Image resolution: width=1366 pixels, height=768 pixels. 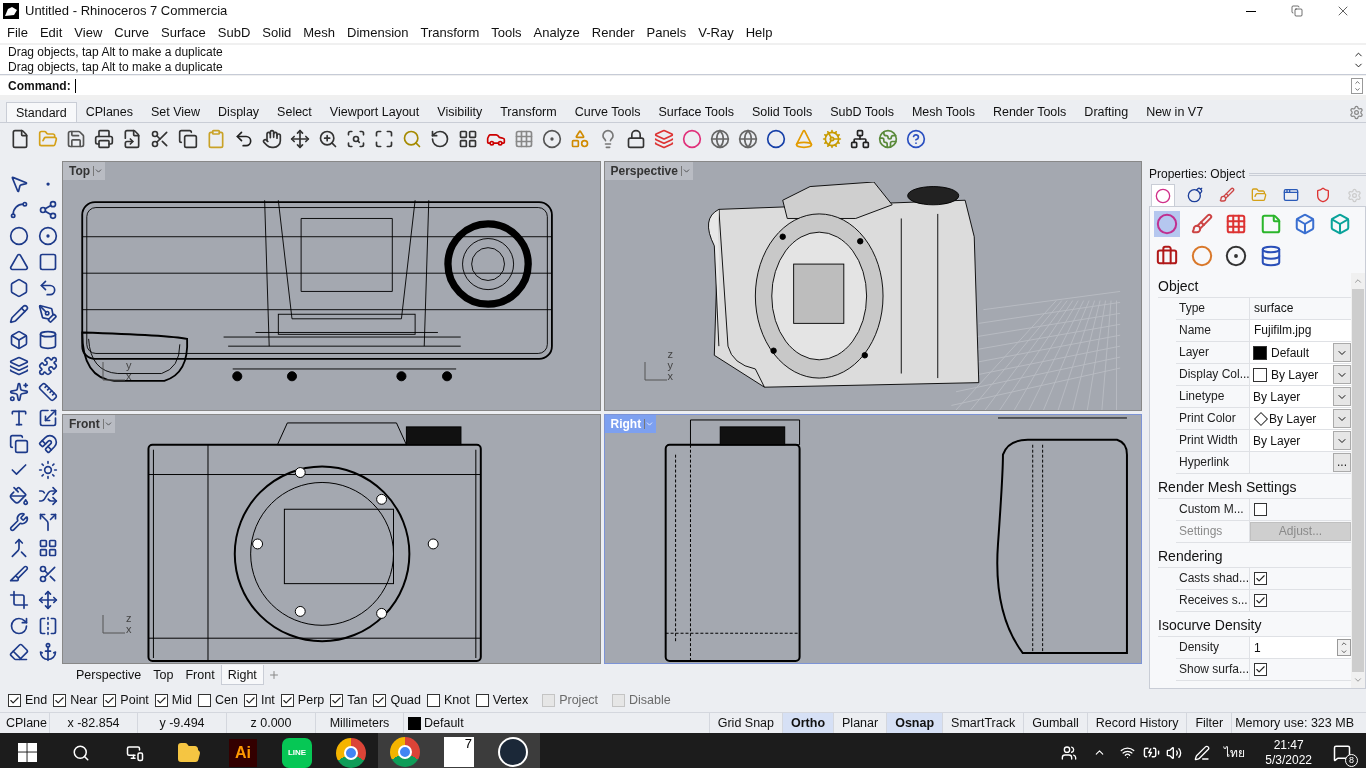 I want to click on curve-icon, so click(x=18, y=210).